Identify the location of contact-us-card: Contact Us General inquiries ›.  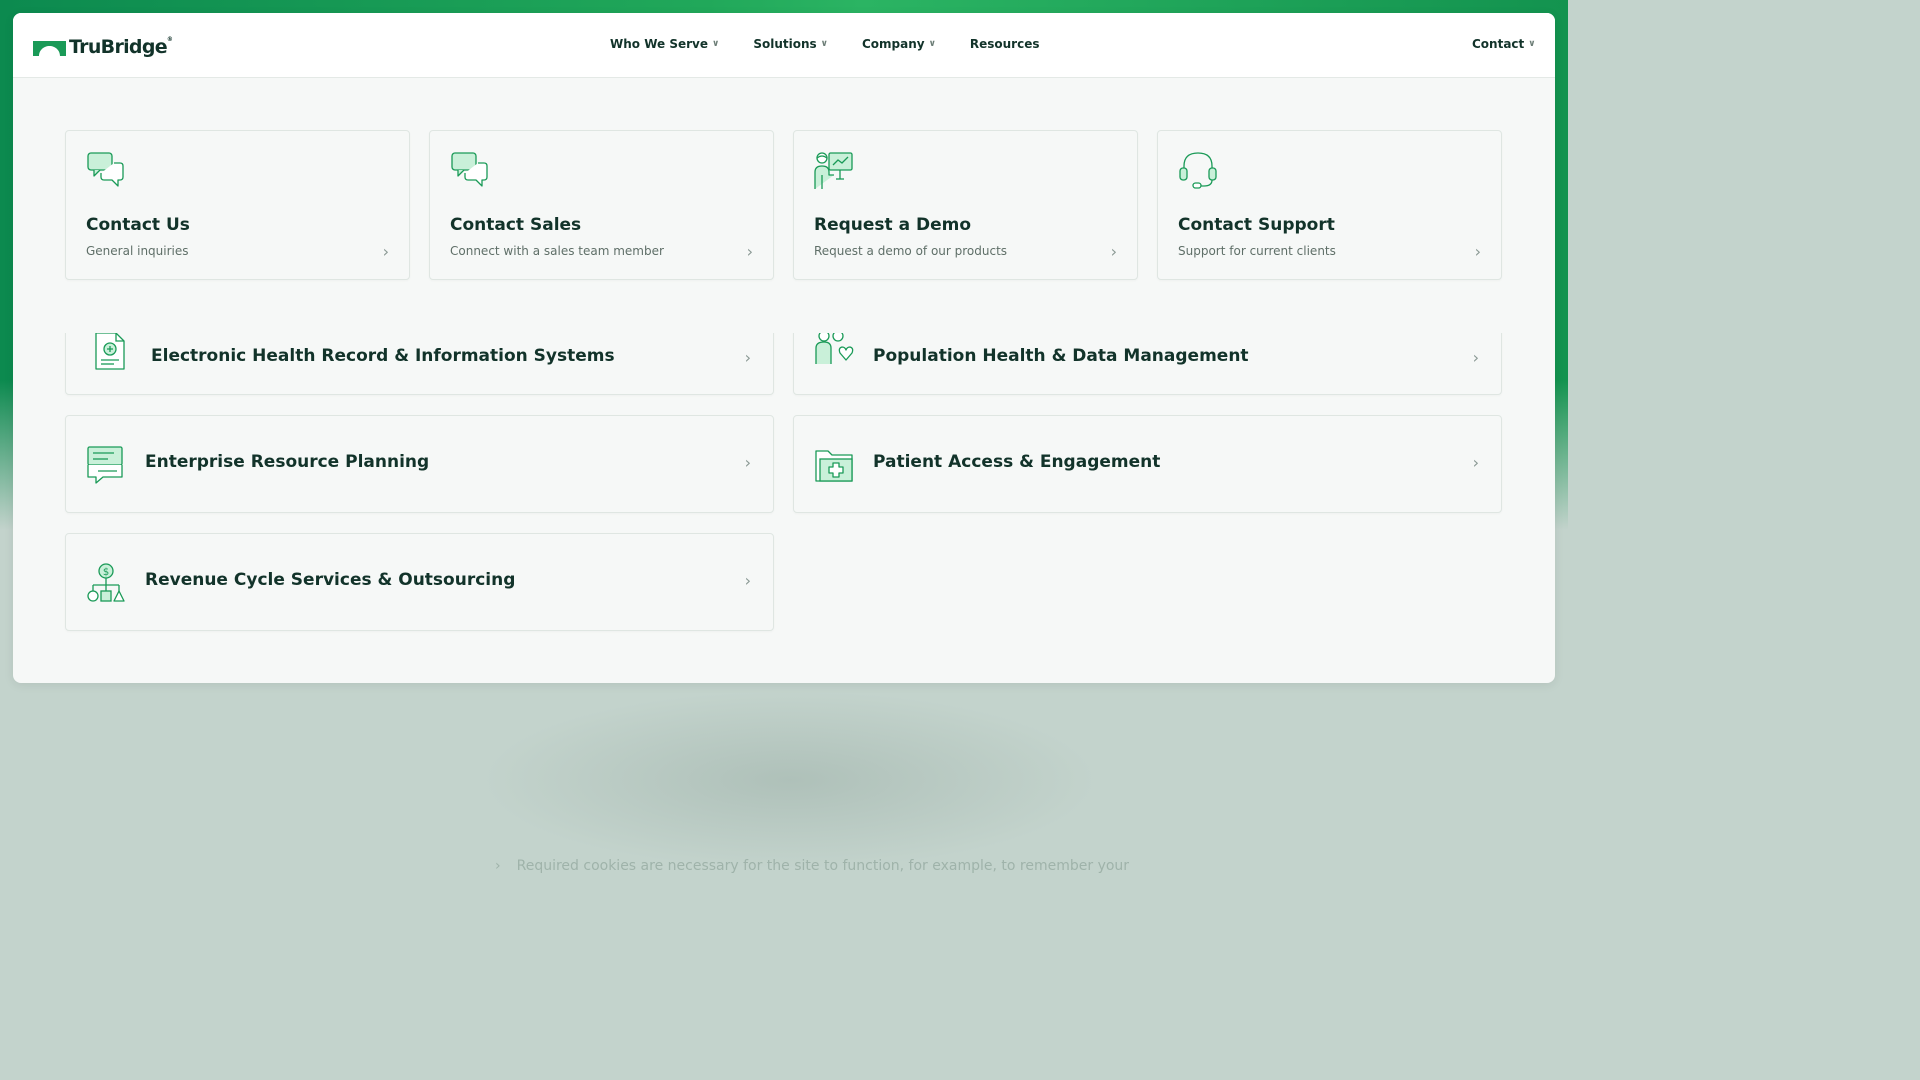
(237, 205).